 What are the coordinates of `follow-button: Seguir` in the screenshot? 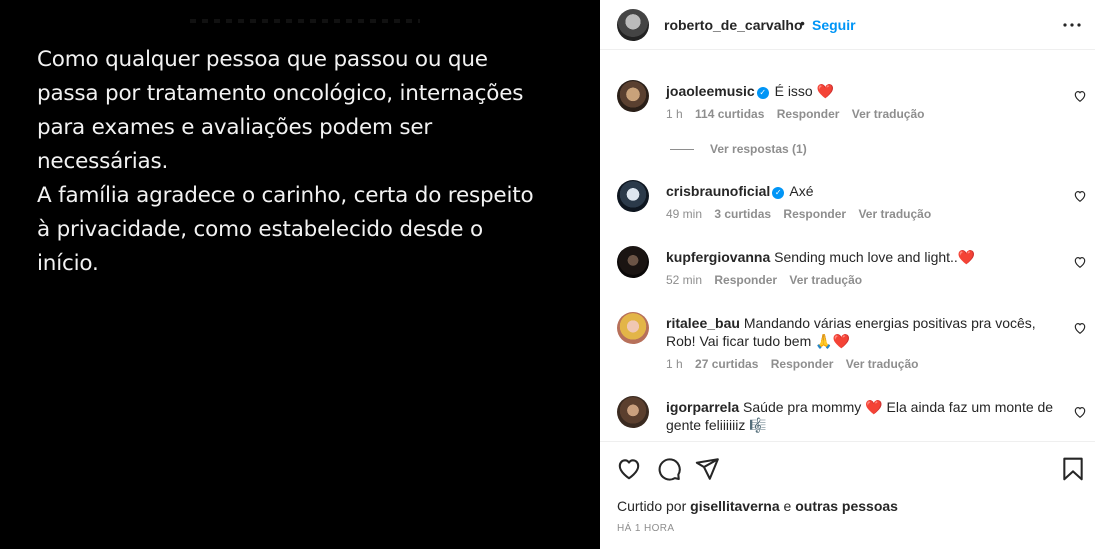 It's located at (834, 25).